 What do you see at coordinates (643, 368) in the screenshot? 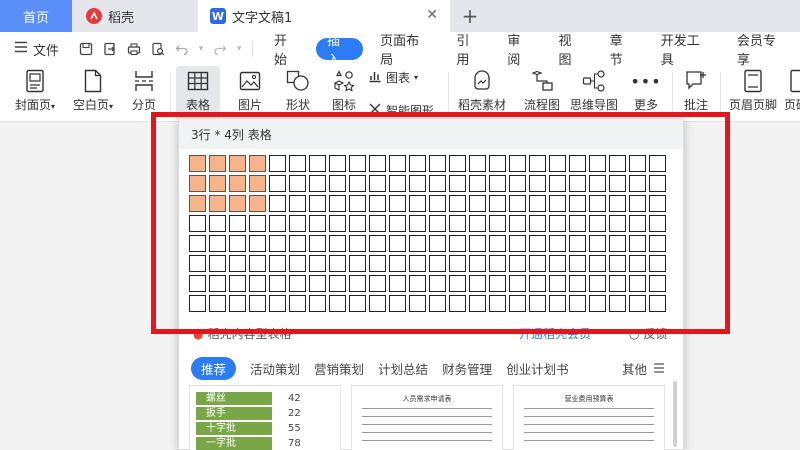
I see `other-categories-button: 其他` at bounding box center [643, 368].